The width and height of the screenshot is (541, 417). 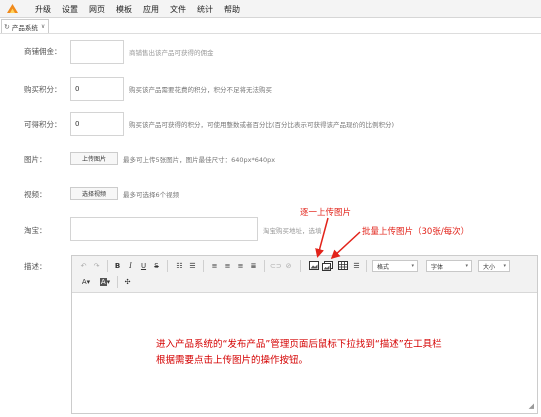 What do you see at coordinates (345, 245) in the screenshot?
I see `arrow-batch-upload` at bounding box center [345, 245].